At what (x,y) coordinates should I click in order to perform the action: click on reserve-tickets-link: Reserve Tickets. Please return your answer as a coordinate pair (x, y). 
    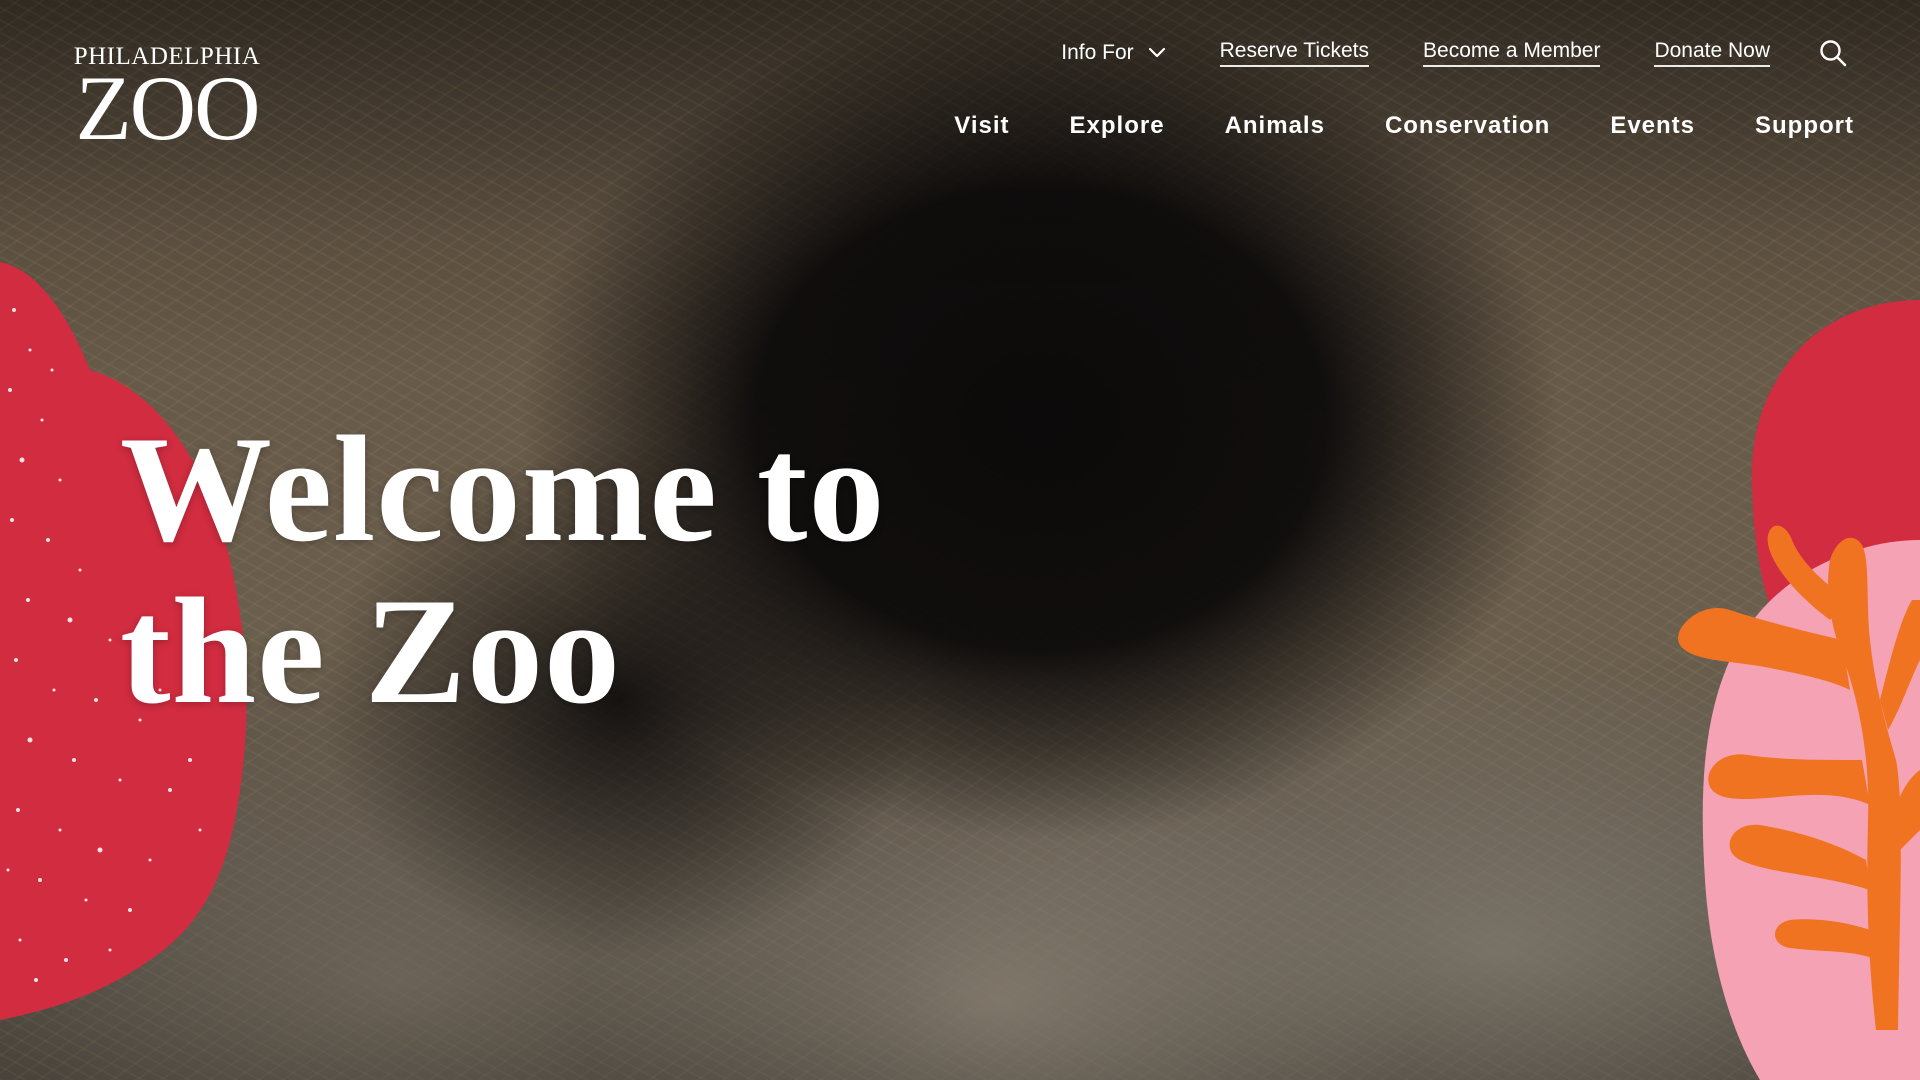
    Looking at the image, I should click on (1294, 53).